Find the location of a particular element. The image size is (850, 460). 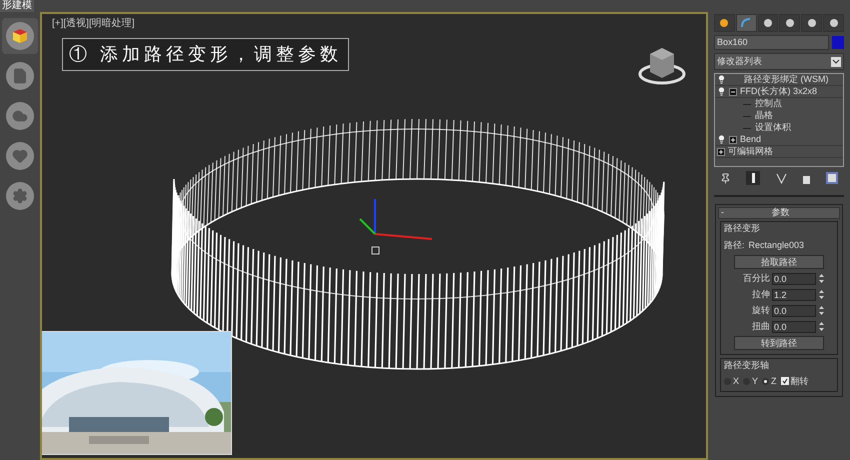

modifier-stack-item: FFD(长方体) 3x2x8 is located at coordinates (779, 92).